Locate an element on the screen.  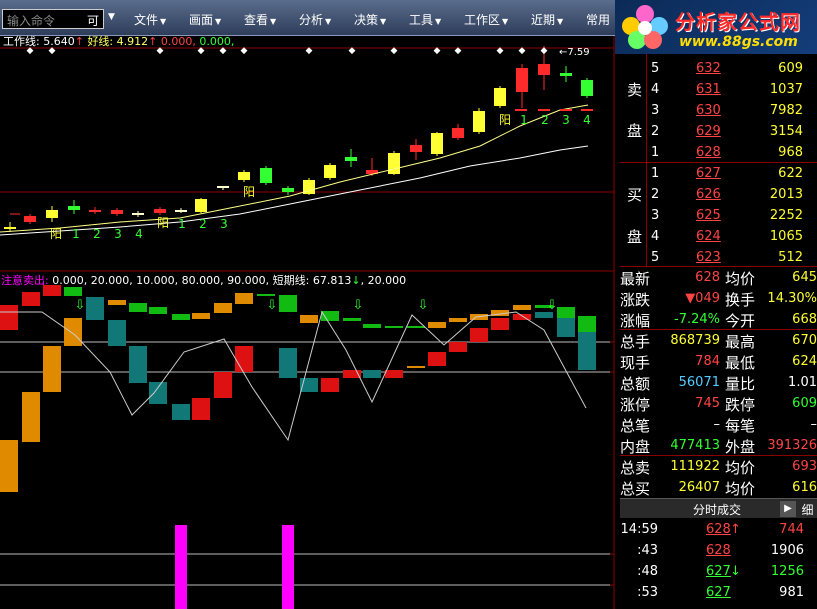
tick-volume: 744 is located at coordinates (791, 529).